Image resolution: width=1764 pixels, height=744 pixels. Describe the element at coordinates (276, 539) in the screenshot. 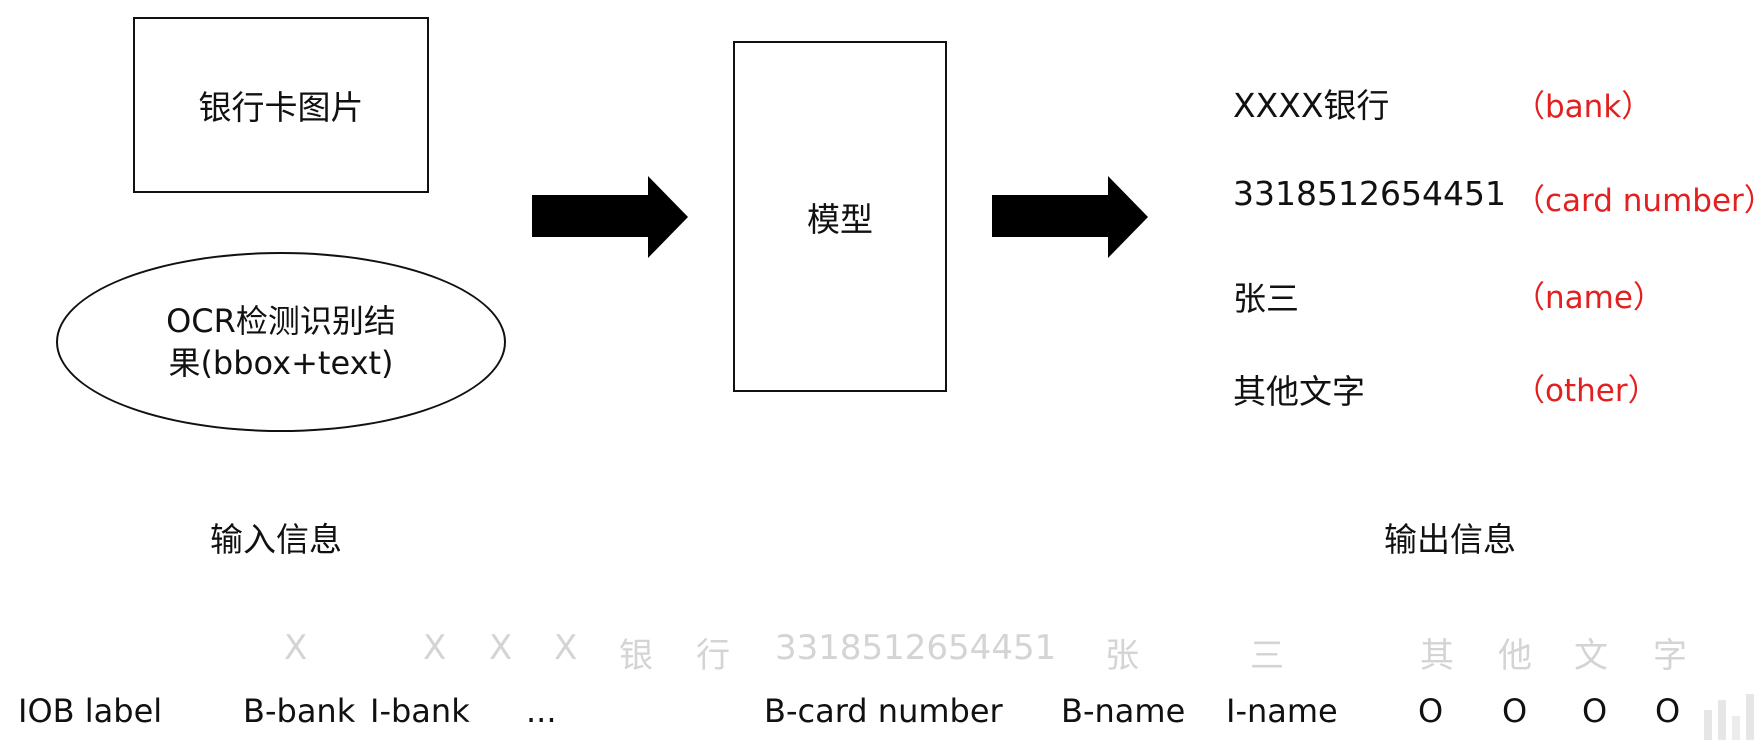

I see `input-caption: 输入信息` at that location.